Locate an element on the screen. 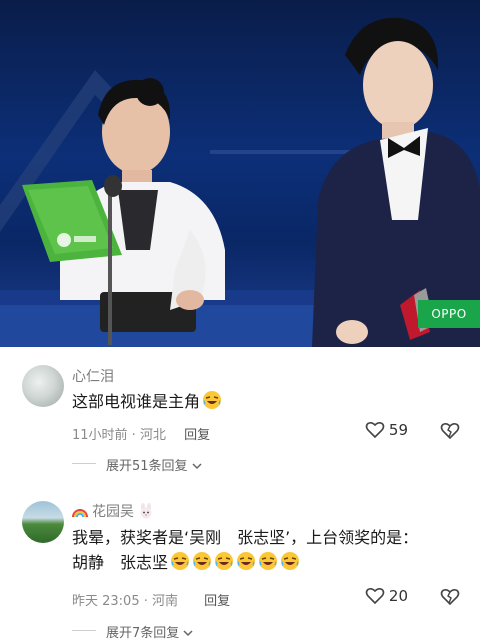  comment-text: 这部电视谁是主角 is located at coordinates (147, 401).